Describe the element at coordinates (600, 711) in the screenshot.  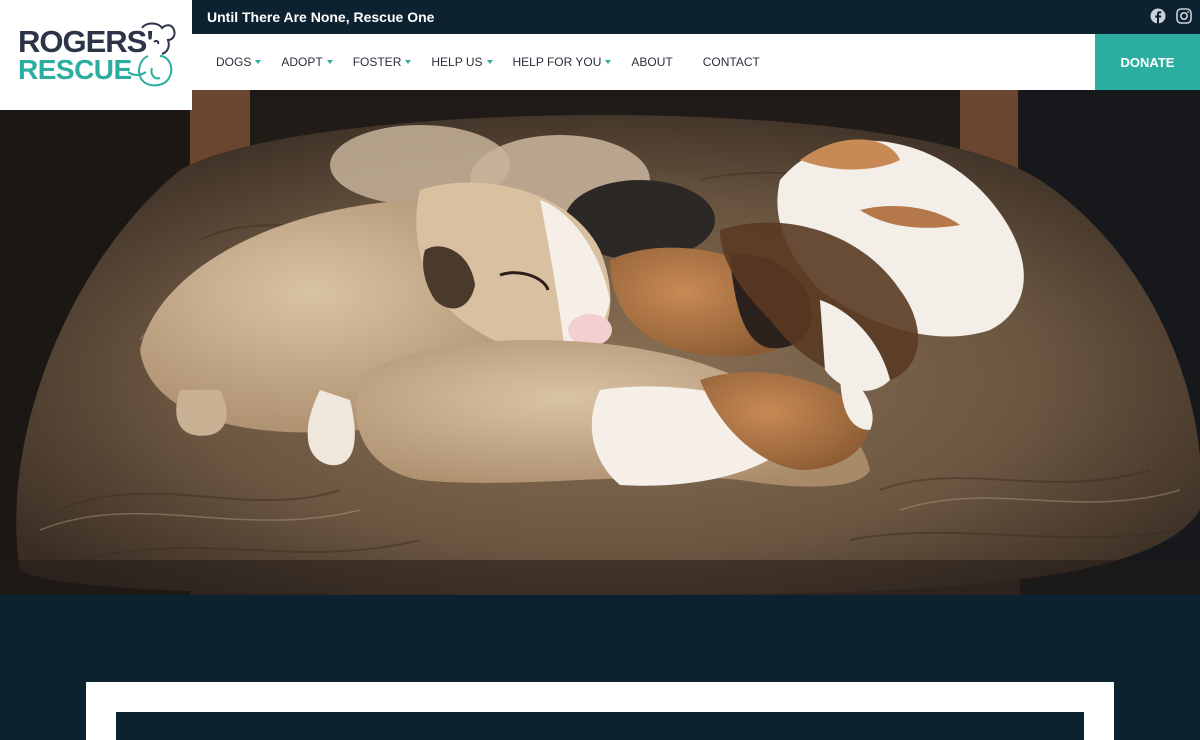
I see `content-card` at that location.